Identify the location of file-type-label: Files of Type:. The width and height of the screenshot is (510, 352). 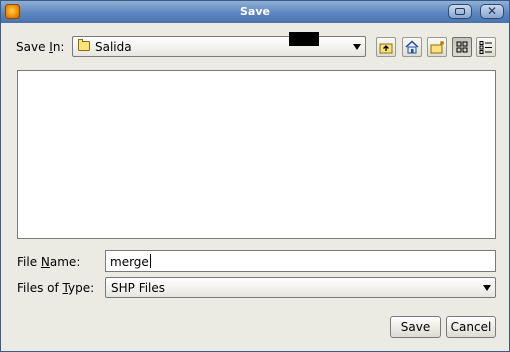
(56, 288).